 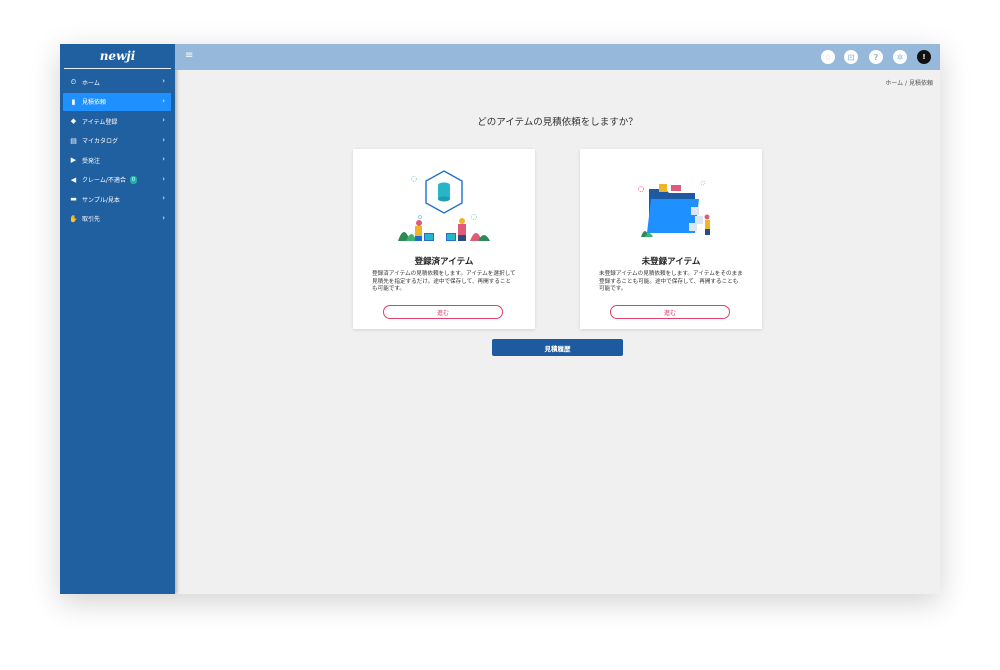 I want to click on sidebar-item-label: 取引先, so click(x=91, y=219).